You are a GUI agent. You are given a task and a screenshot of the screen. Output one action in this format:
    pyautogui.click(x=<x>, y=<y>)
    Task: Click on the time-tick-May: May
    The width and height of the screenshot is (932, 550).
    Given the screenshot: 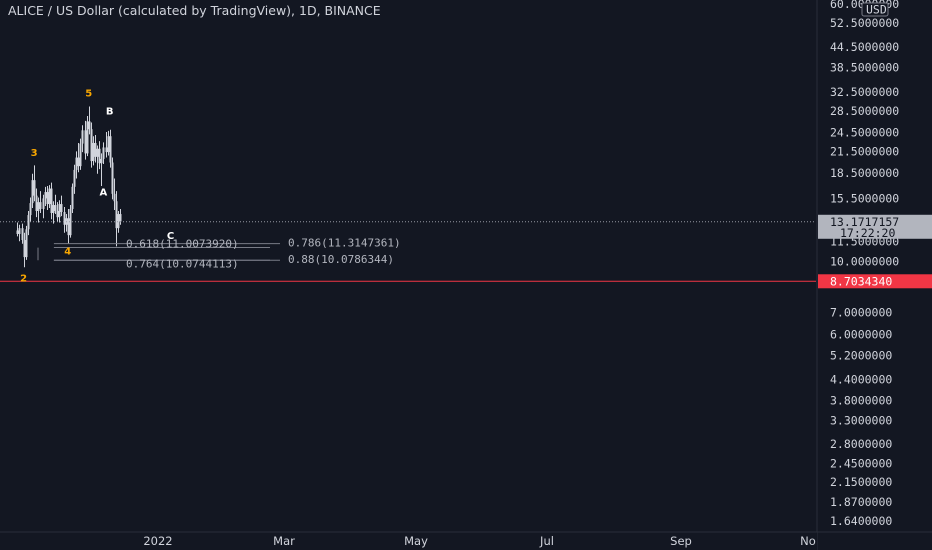 What is the action you would take?
    pyautogui.click(x=416, y=541)
    